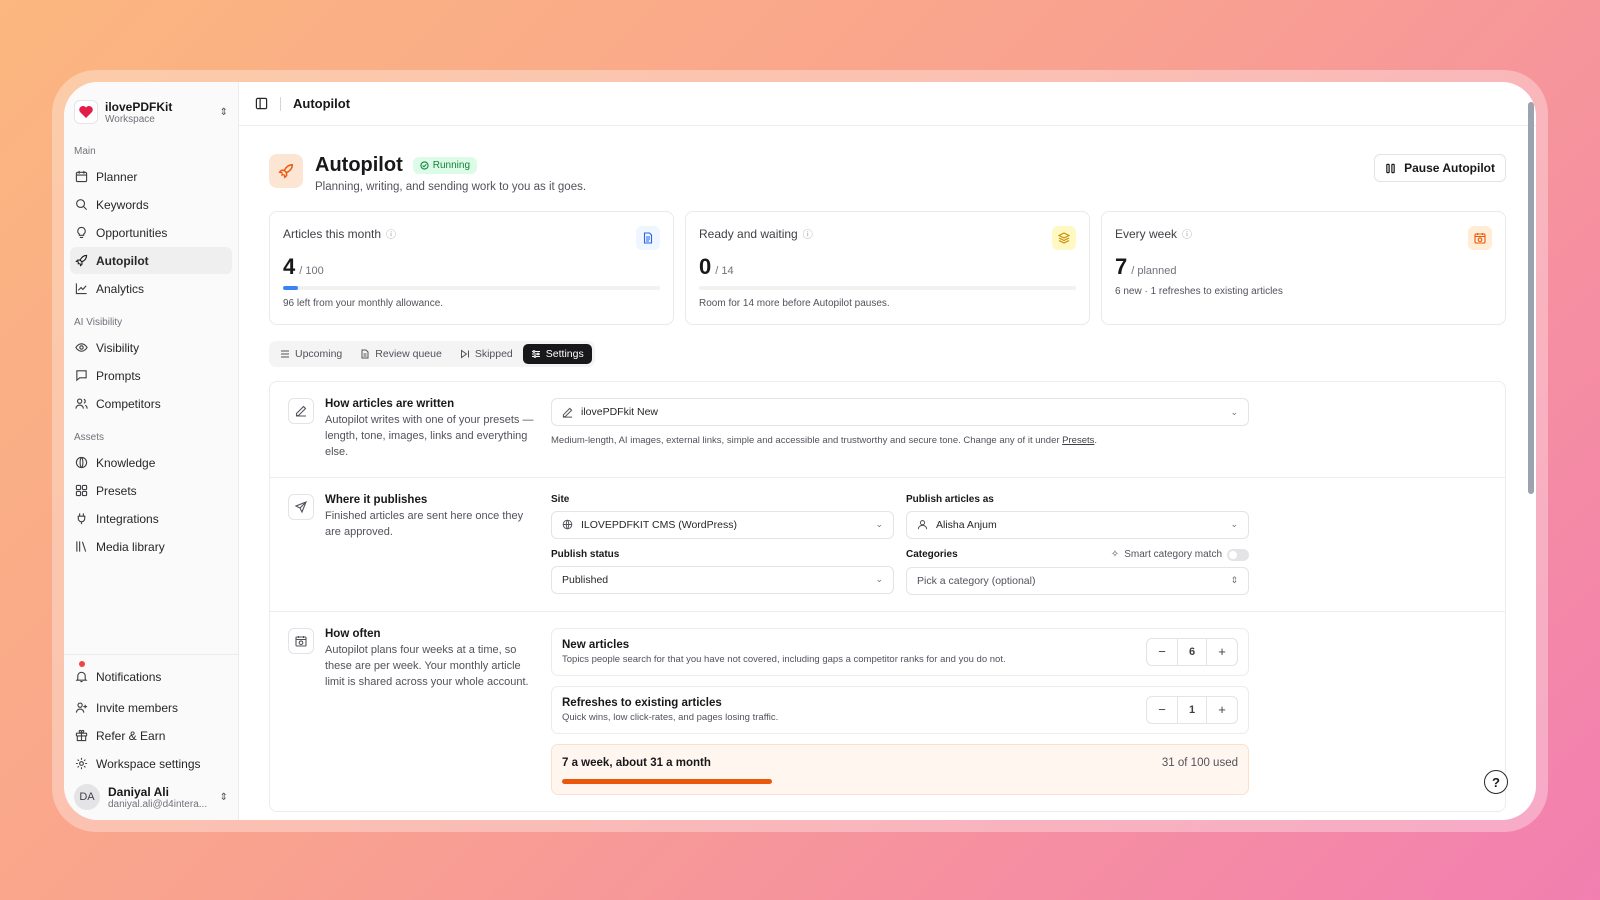 The width and height of the screenshot is (1600, 900). I want to click on tab-settings: Settings, so click(557, 354).